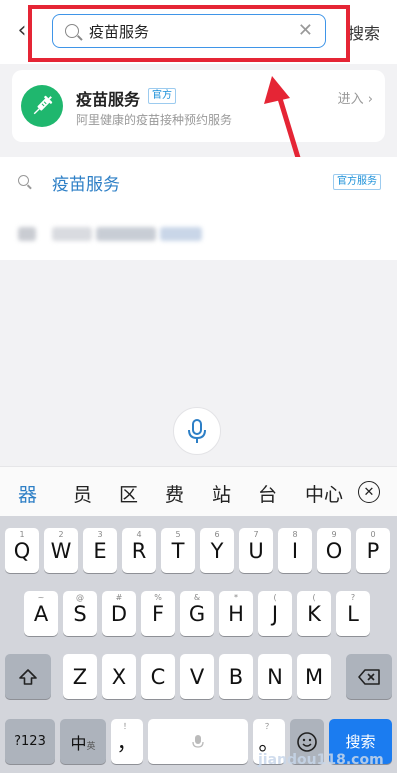 The height and width of the screenshot is (773, 397). Describe the element at coordinates (357, 182) in the screenshot. I see `official-service-badge: 官方服务` at that location.